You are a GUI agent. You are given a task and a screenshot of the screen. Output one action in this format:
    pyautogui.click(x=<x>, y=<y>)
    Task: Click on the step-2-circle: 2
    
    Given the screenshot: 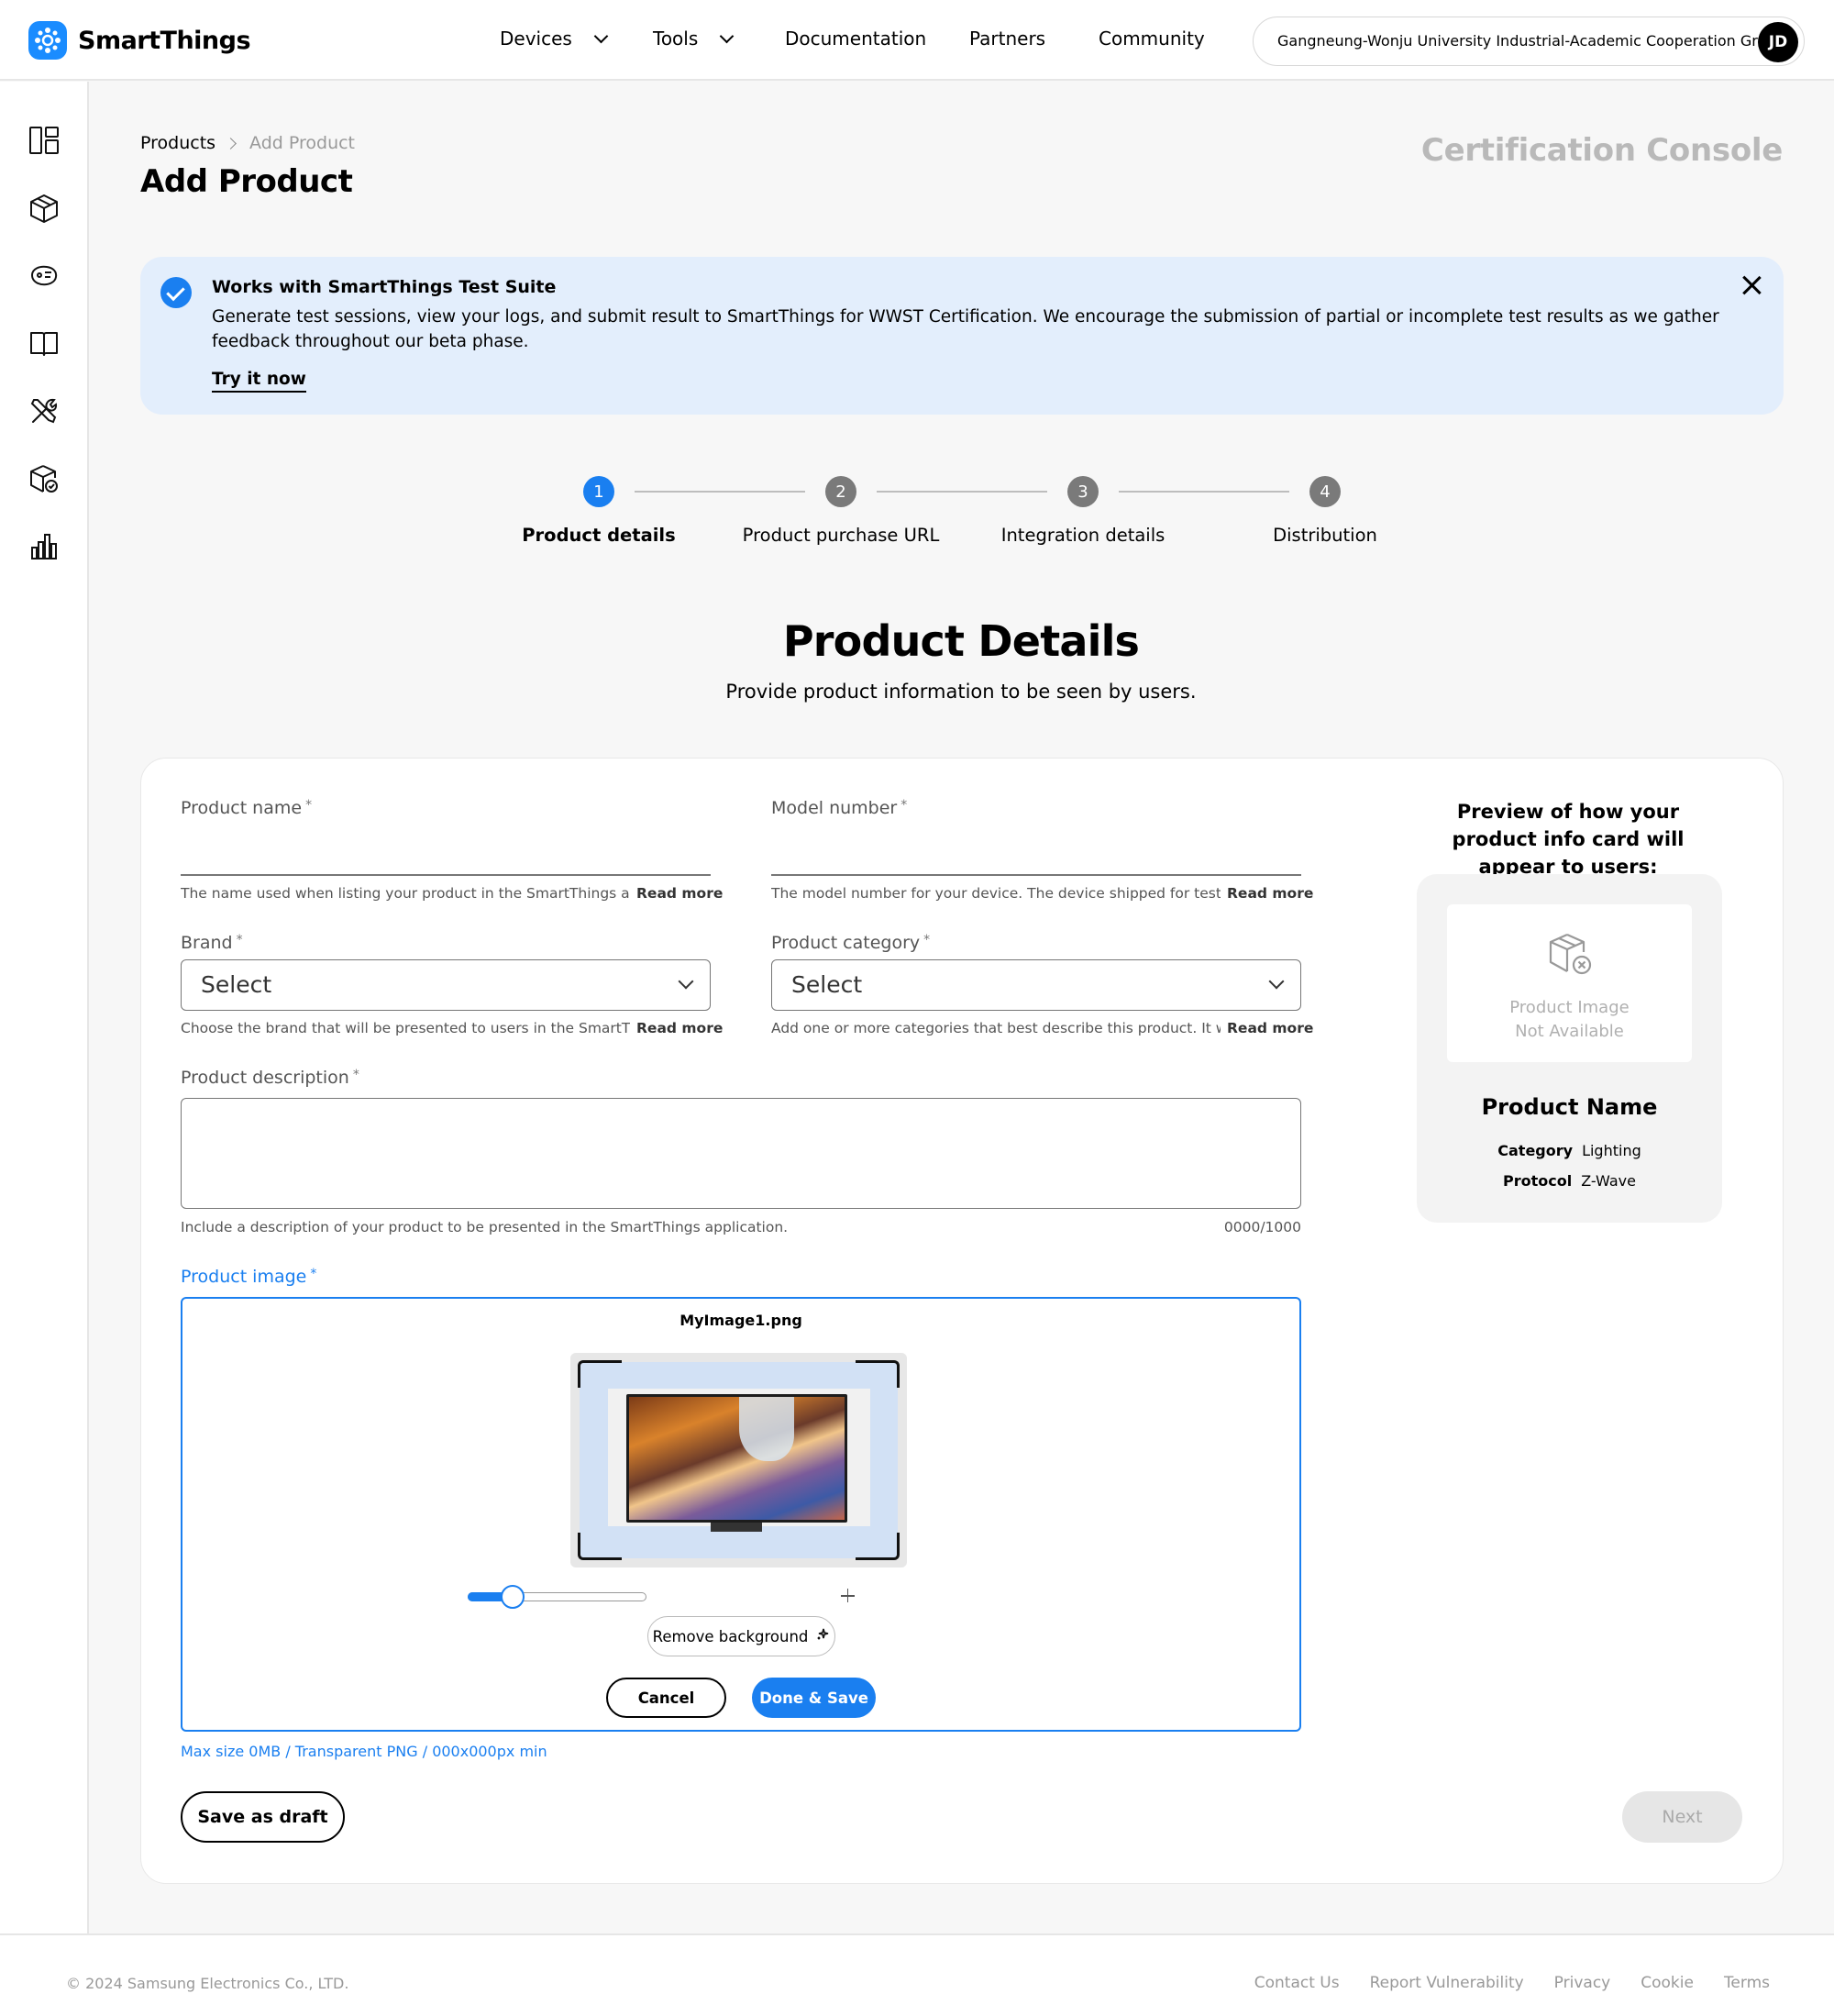 What is the action you would take?
    pyautogui.click(x=840, y=491)
    